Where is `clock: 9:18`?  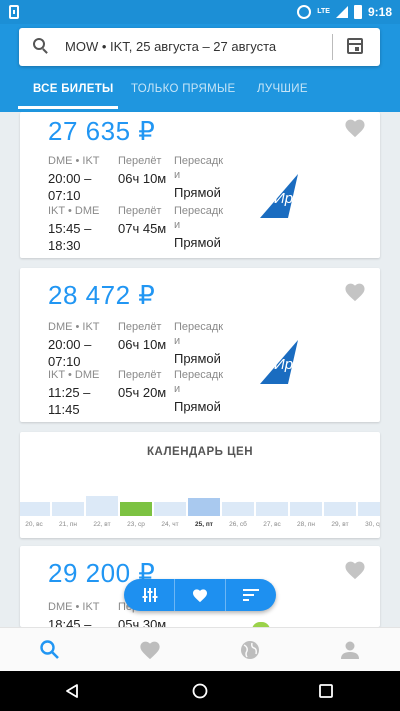 clock: 9:18 is located at coordinates (379, 12).